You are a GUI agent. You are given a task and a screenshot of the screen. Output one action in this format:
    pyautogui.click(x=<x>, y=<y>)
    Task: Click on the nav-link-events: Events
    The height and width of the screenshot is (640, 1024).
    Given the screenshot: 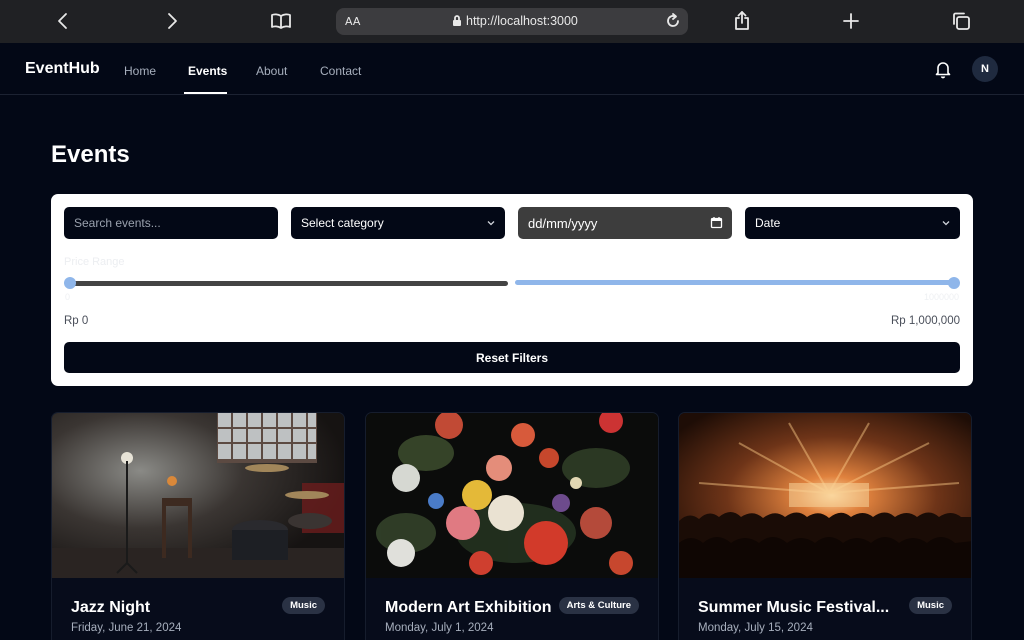 What is the action you would take?
    pyautogui.click(x=207, y=71)
    